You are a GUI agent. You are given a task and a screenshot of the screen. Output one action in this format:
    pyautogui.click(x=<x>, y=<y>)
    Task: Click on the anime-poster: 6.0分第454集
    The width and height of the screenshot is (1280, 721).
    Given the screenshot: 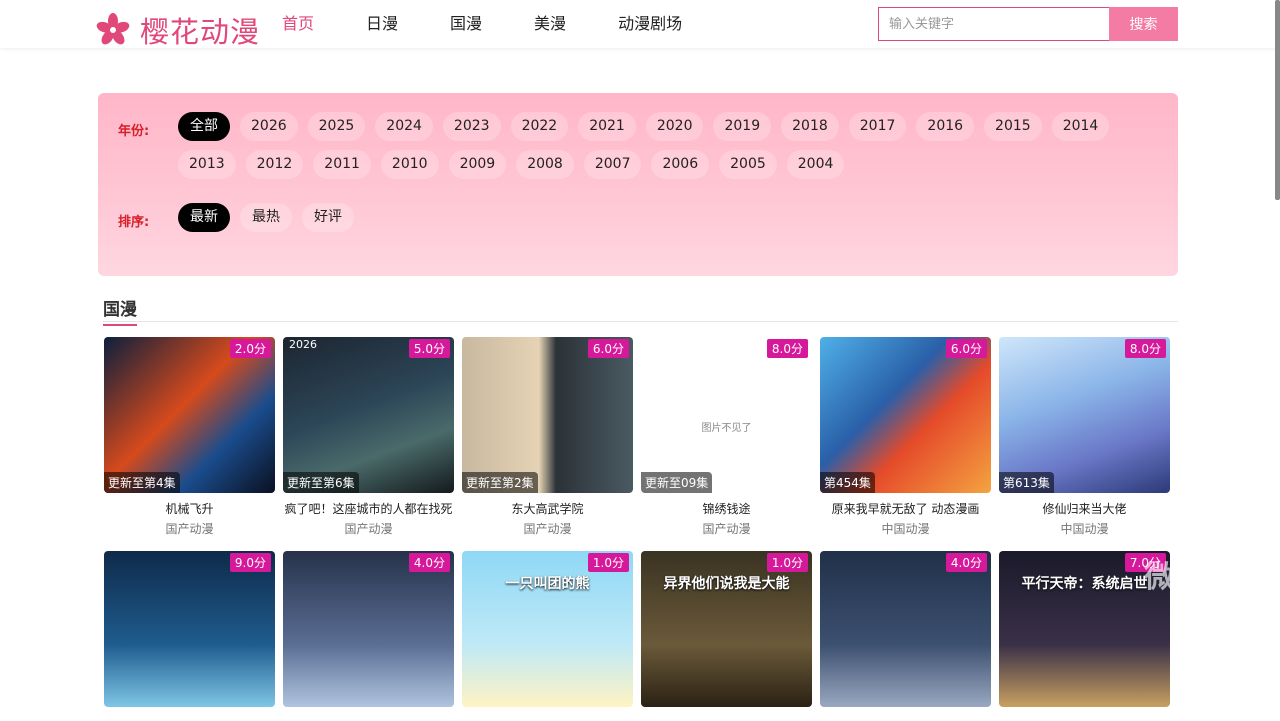 What is the action you would take?
    pyautogui.click(x=905, y=415)
    